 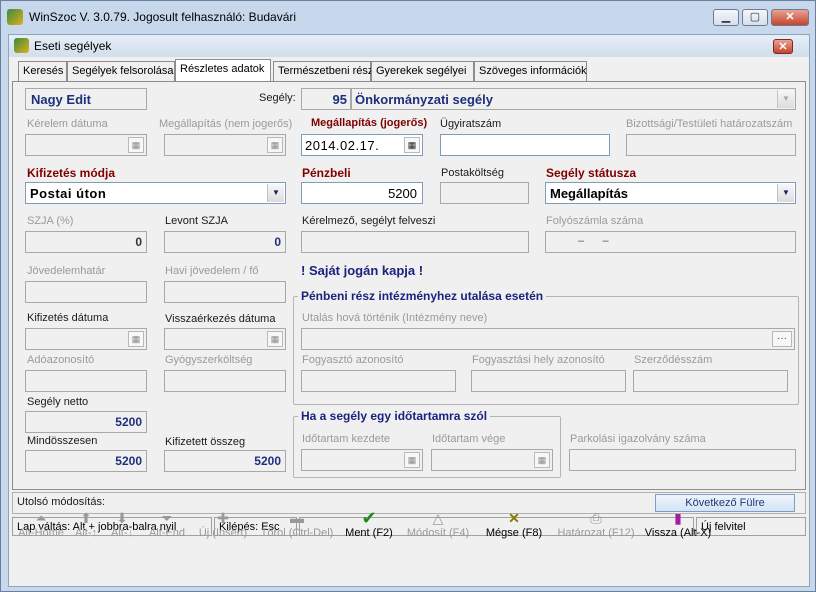 I want to click on penzbeli-label: Pénzbeli, so click(x=326, y=173).